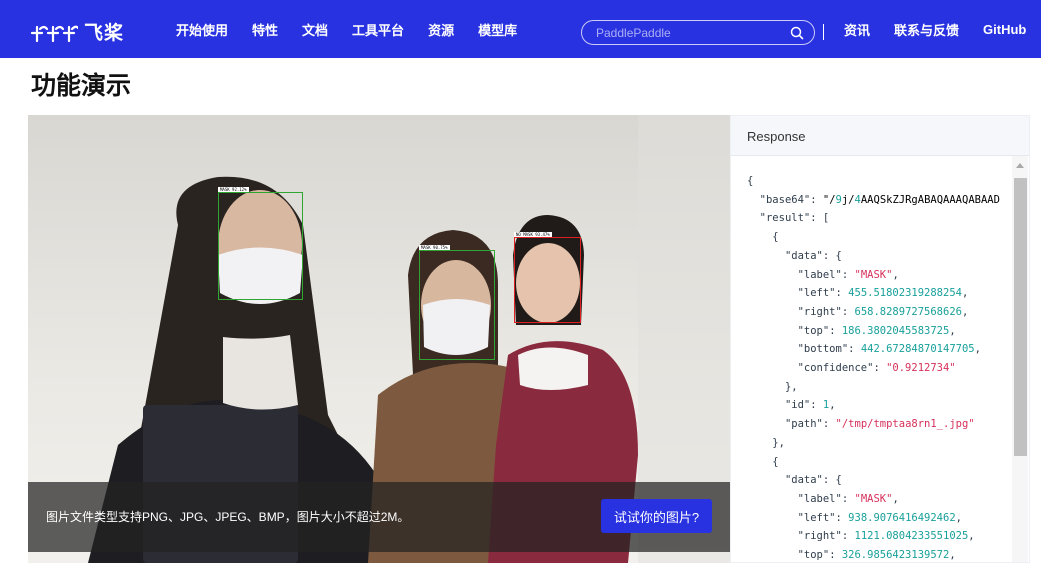  I want to click on paddle-logo-icon, so click(54, 33).